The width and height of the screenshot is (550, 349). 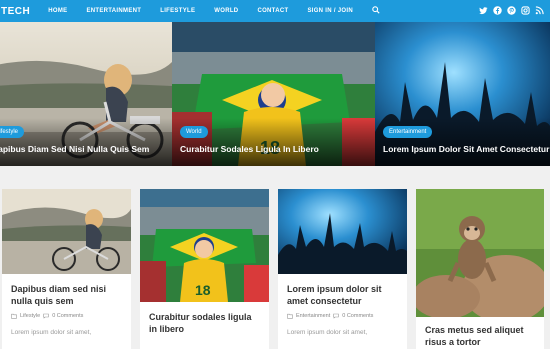 I want to click on card-meta: Lifestyle 0 Comments, so click(x=48, y=316).